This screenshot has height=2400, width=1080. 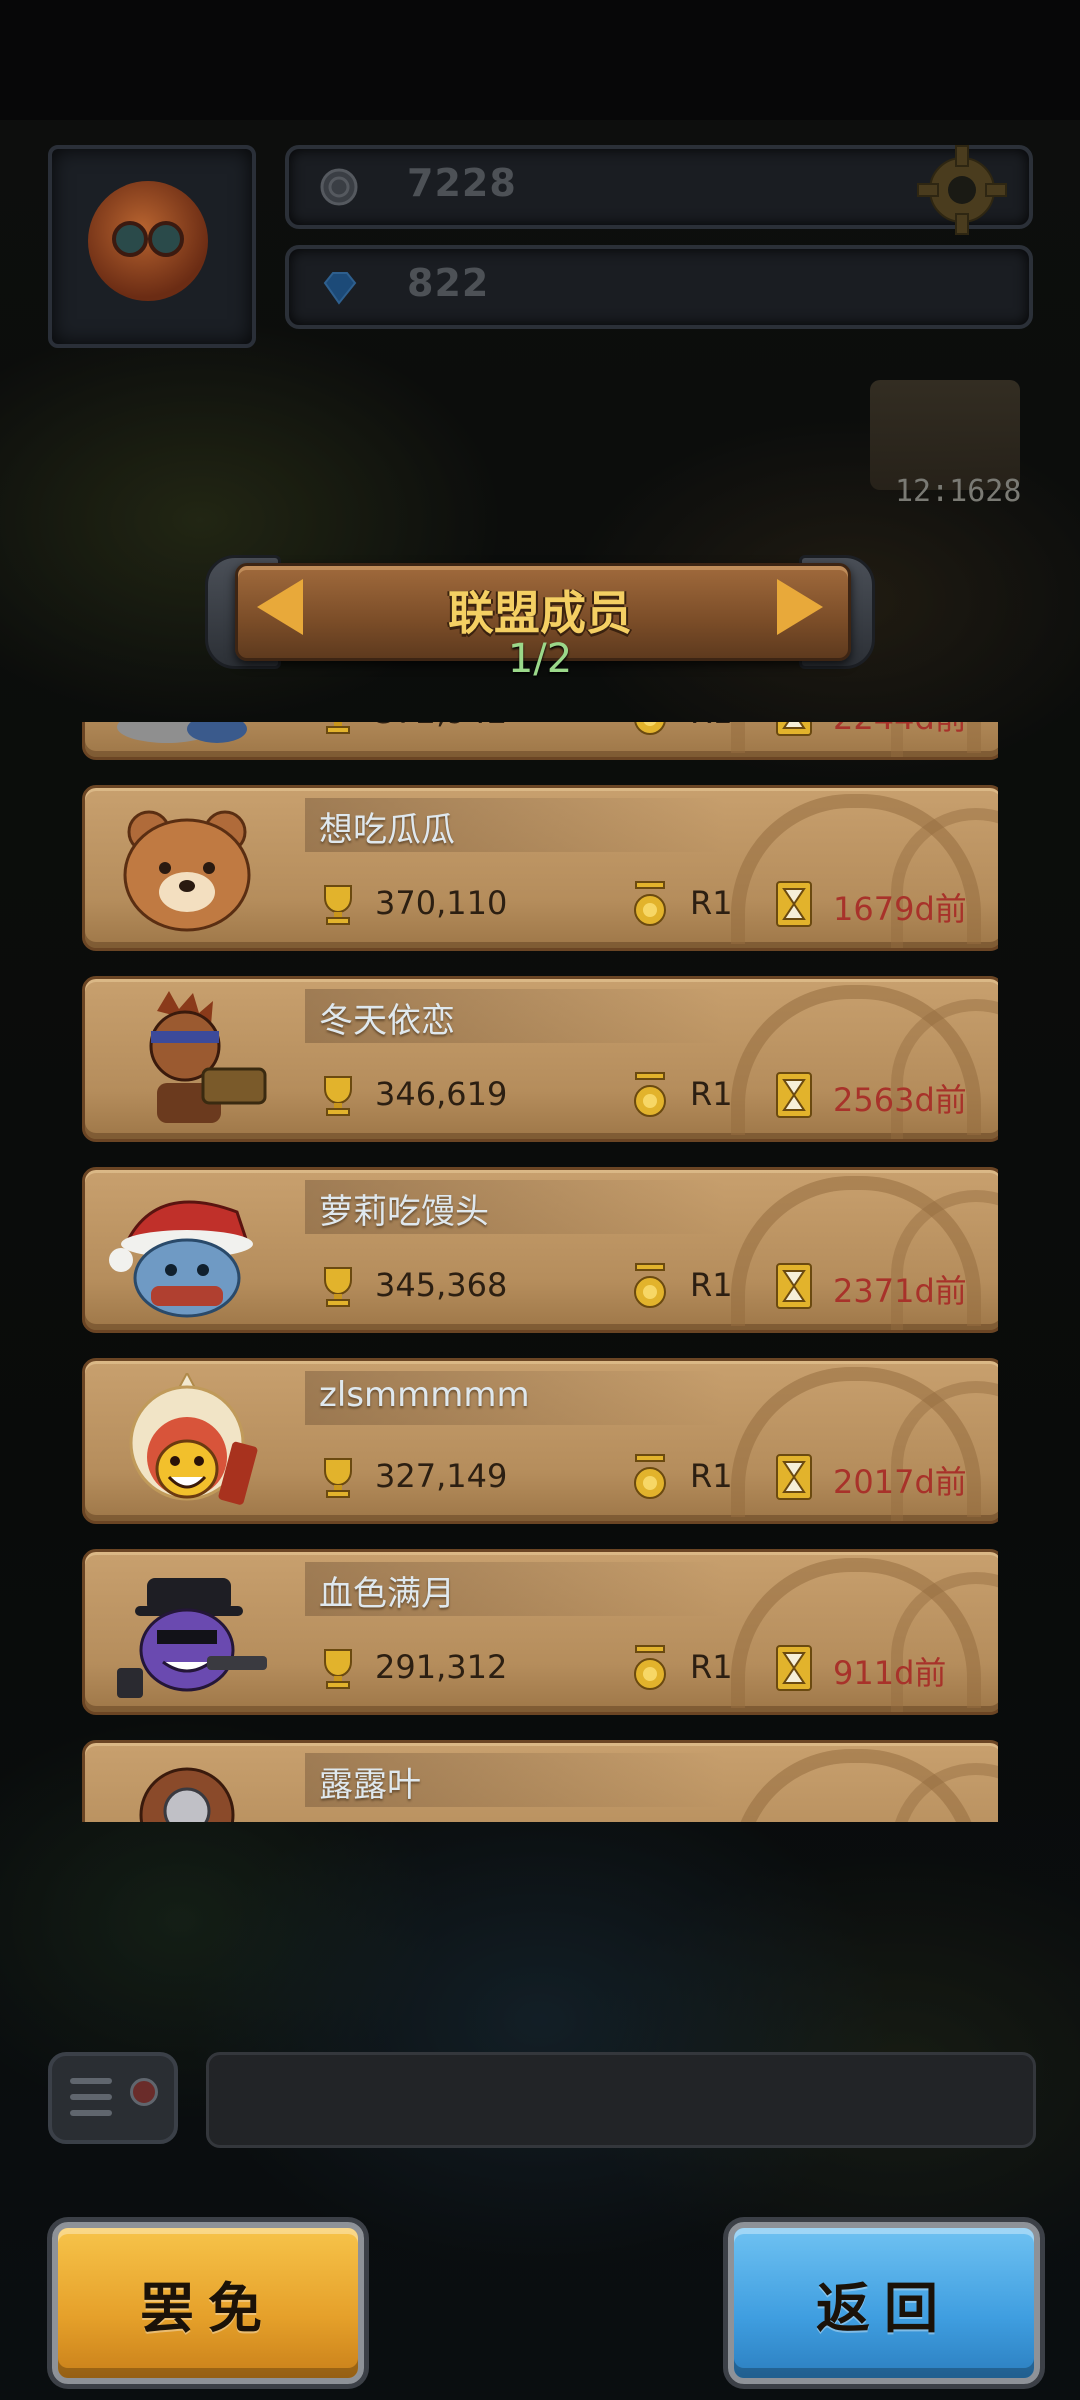 What do you see at coordinates (540, 1781) in the screenshot?
I see `member-card: 露露叶` at bounding box center [540, 1781].